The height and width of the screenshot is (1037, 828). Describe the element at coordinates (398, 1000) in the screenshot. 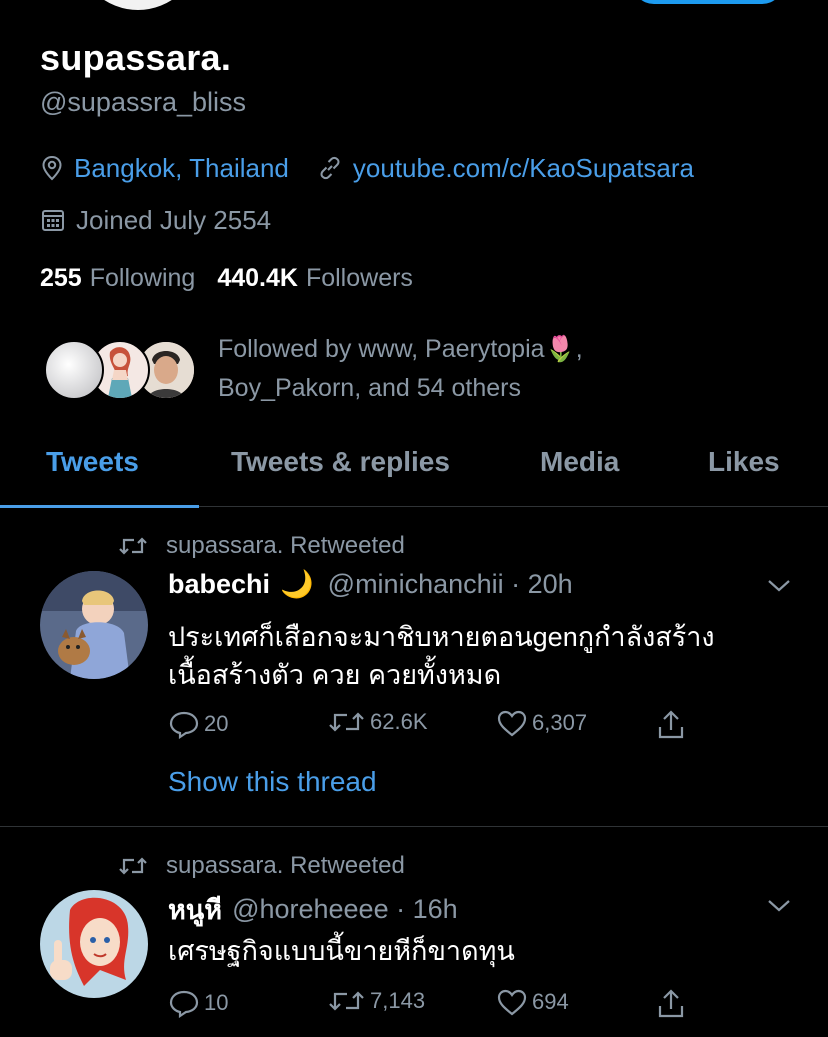

I see `retweet-count: 7,143` at that location.